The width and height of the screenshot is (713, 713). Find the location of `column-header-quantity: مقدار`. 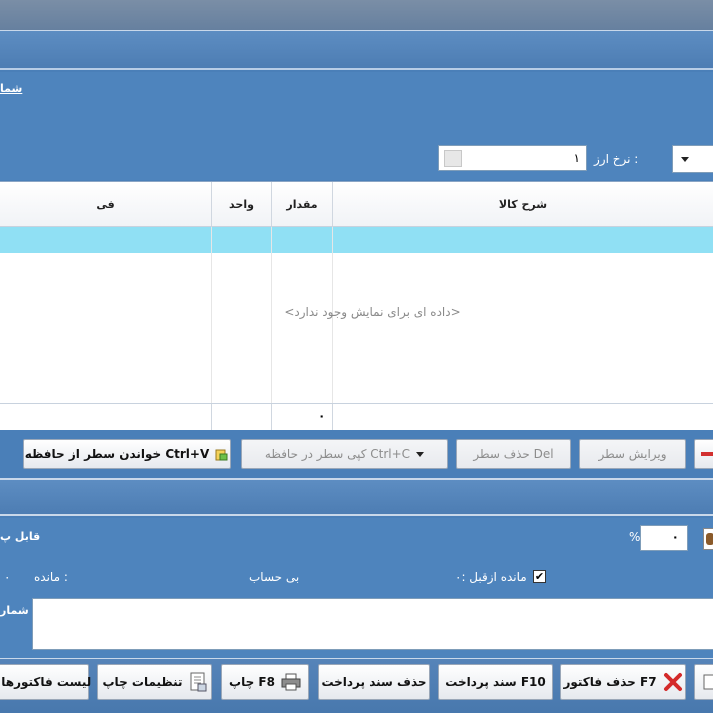

column-header-quantity: مقدار is located at coordinates (302, 204).